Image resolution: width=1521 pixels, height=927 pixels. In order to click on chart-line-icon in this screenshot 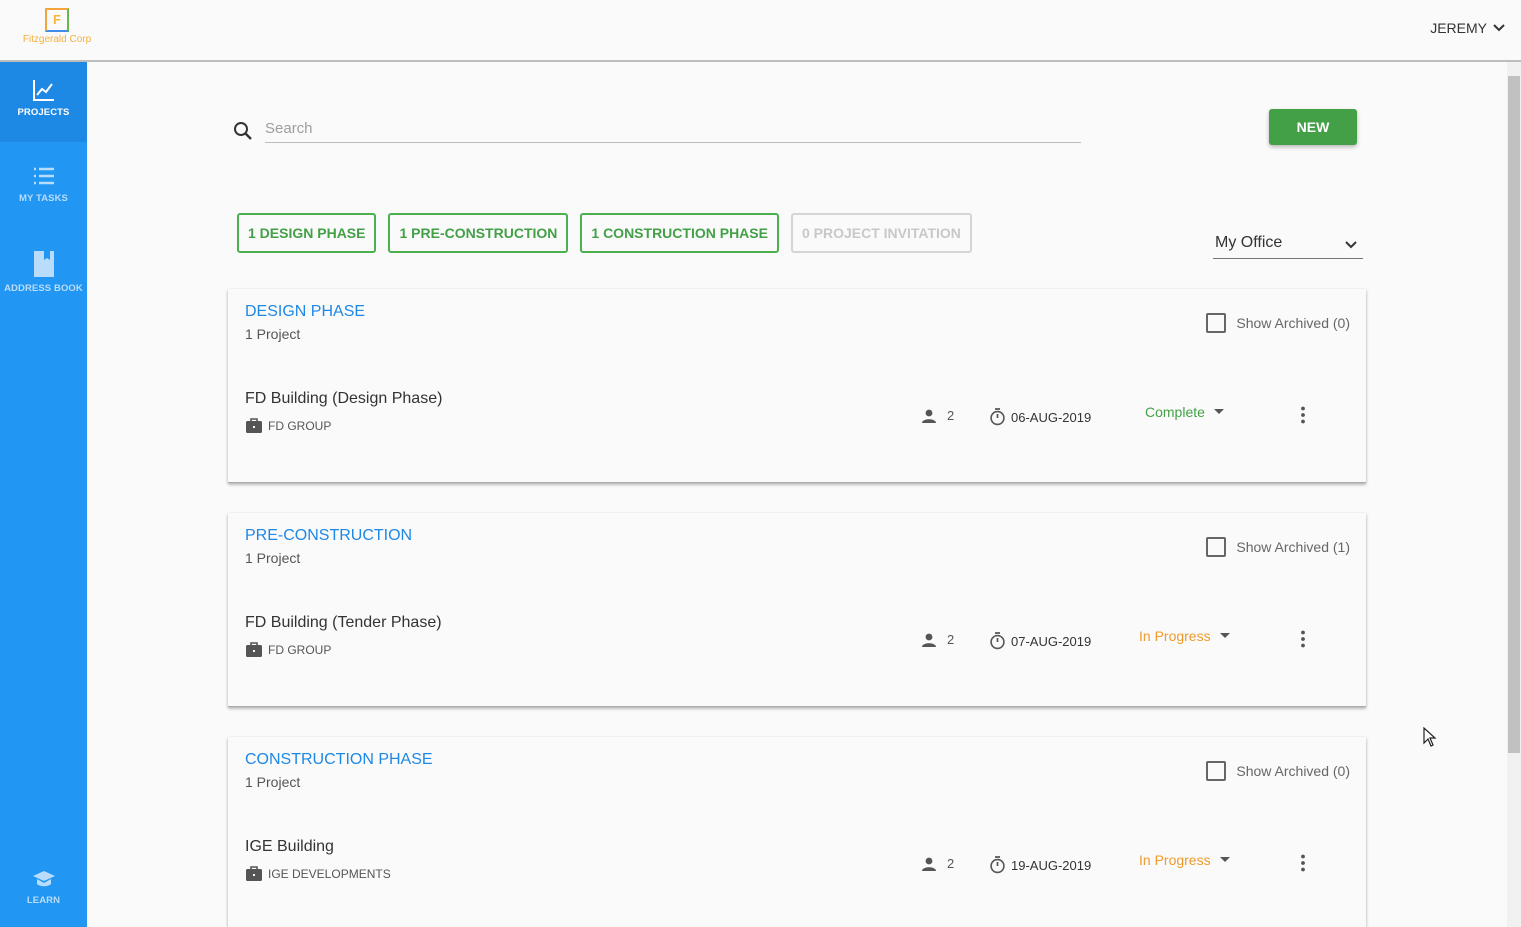, I will do `click(43, 90)`.